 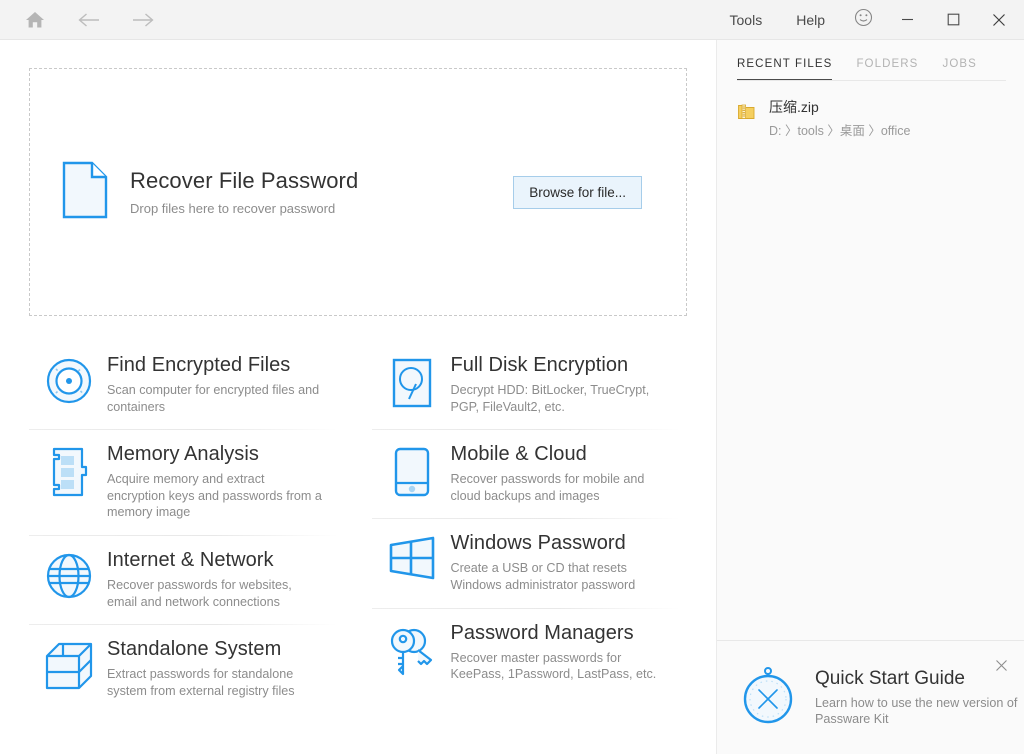 What do you see at coordinates (539, 365) in the screenshot?
I see `tile-title: Full Disk Encryption` at bounding box center [539, 365].